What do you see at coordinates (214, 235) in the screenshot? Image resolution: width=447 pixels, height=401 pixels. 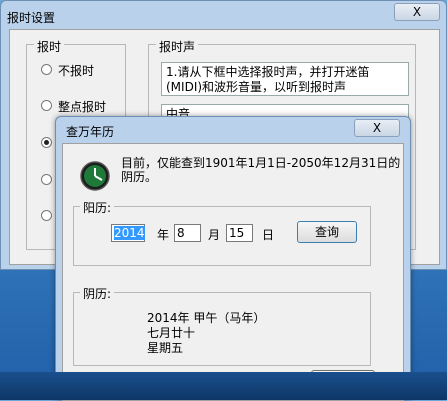 I see `month-unit-label: 月` at bounding box center [214, 235].